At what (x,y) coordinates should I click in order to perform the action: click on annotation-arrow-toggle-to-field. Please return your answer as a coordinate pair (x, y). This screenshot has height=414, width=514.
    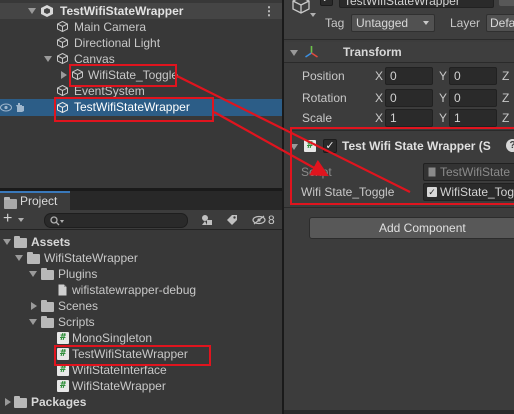
    Looking at the image, I should click on (293, 134).